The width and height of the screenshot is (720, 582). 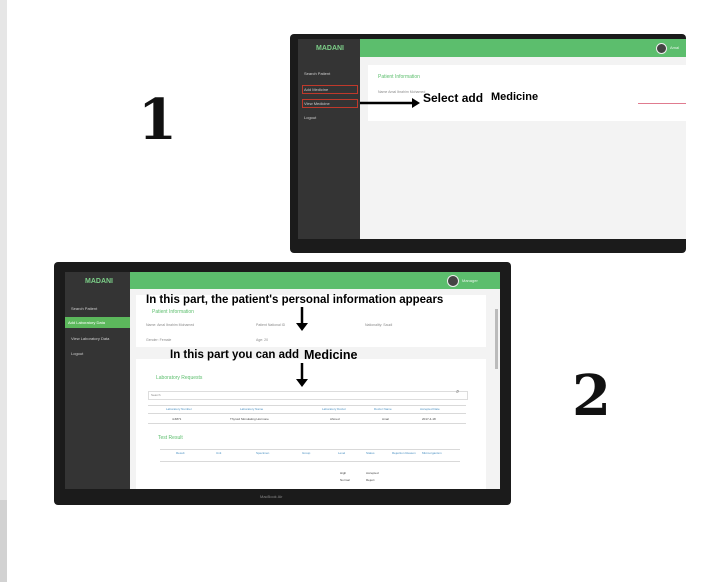 I want to click on table-row-cell: 2017-4-18, so click(x=429, y=419).